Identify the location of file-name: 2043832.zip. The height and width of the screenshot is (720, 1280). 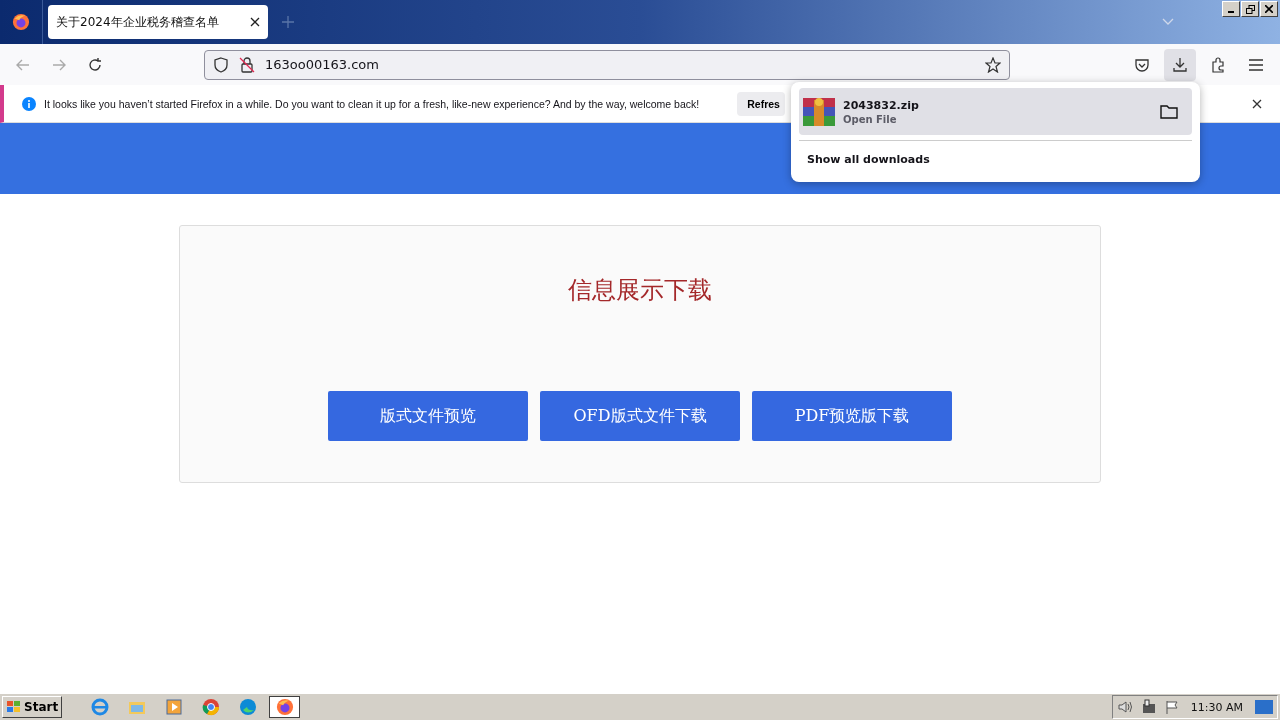
(881, 105).